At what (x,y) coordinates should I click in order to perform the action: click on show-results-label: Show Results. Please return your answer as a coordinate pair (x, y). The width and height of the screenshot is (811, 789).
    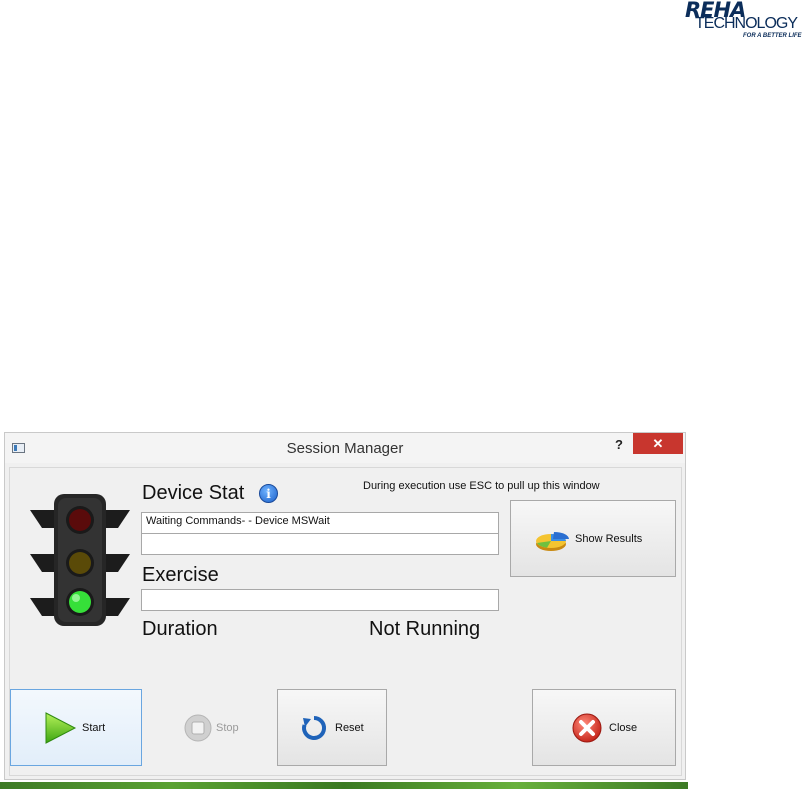
    Looking at the image, I should click on (609, 539).